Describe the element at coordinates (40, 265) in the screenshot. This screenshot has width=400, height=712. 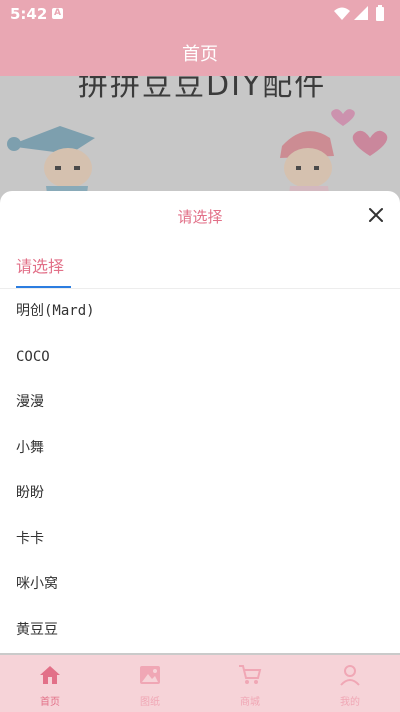
I see `tab-select: 请选择` at that location.